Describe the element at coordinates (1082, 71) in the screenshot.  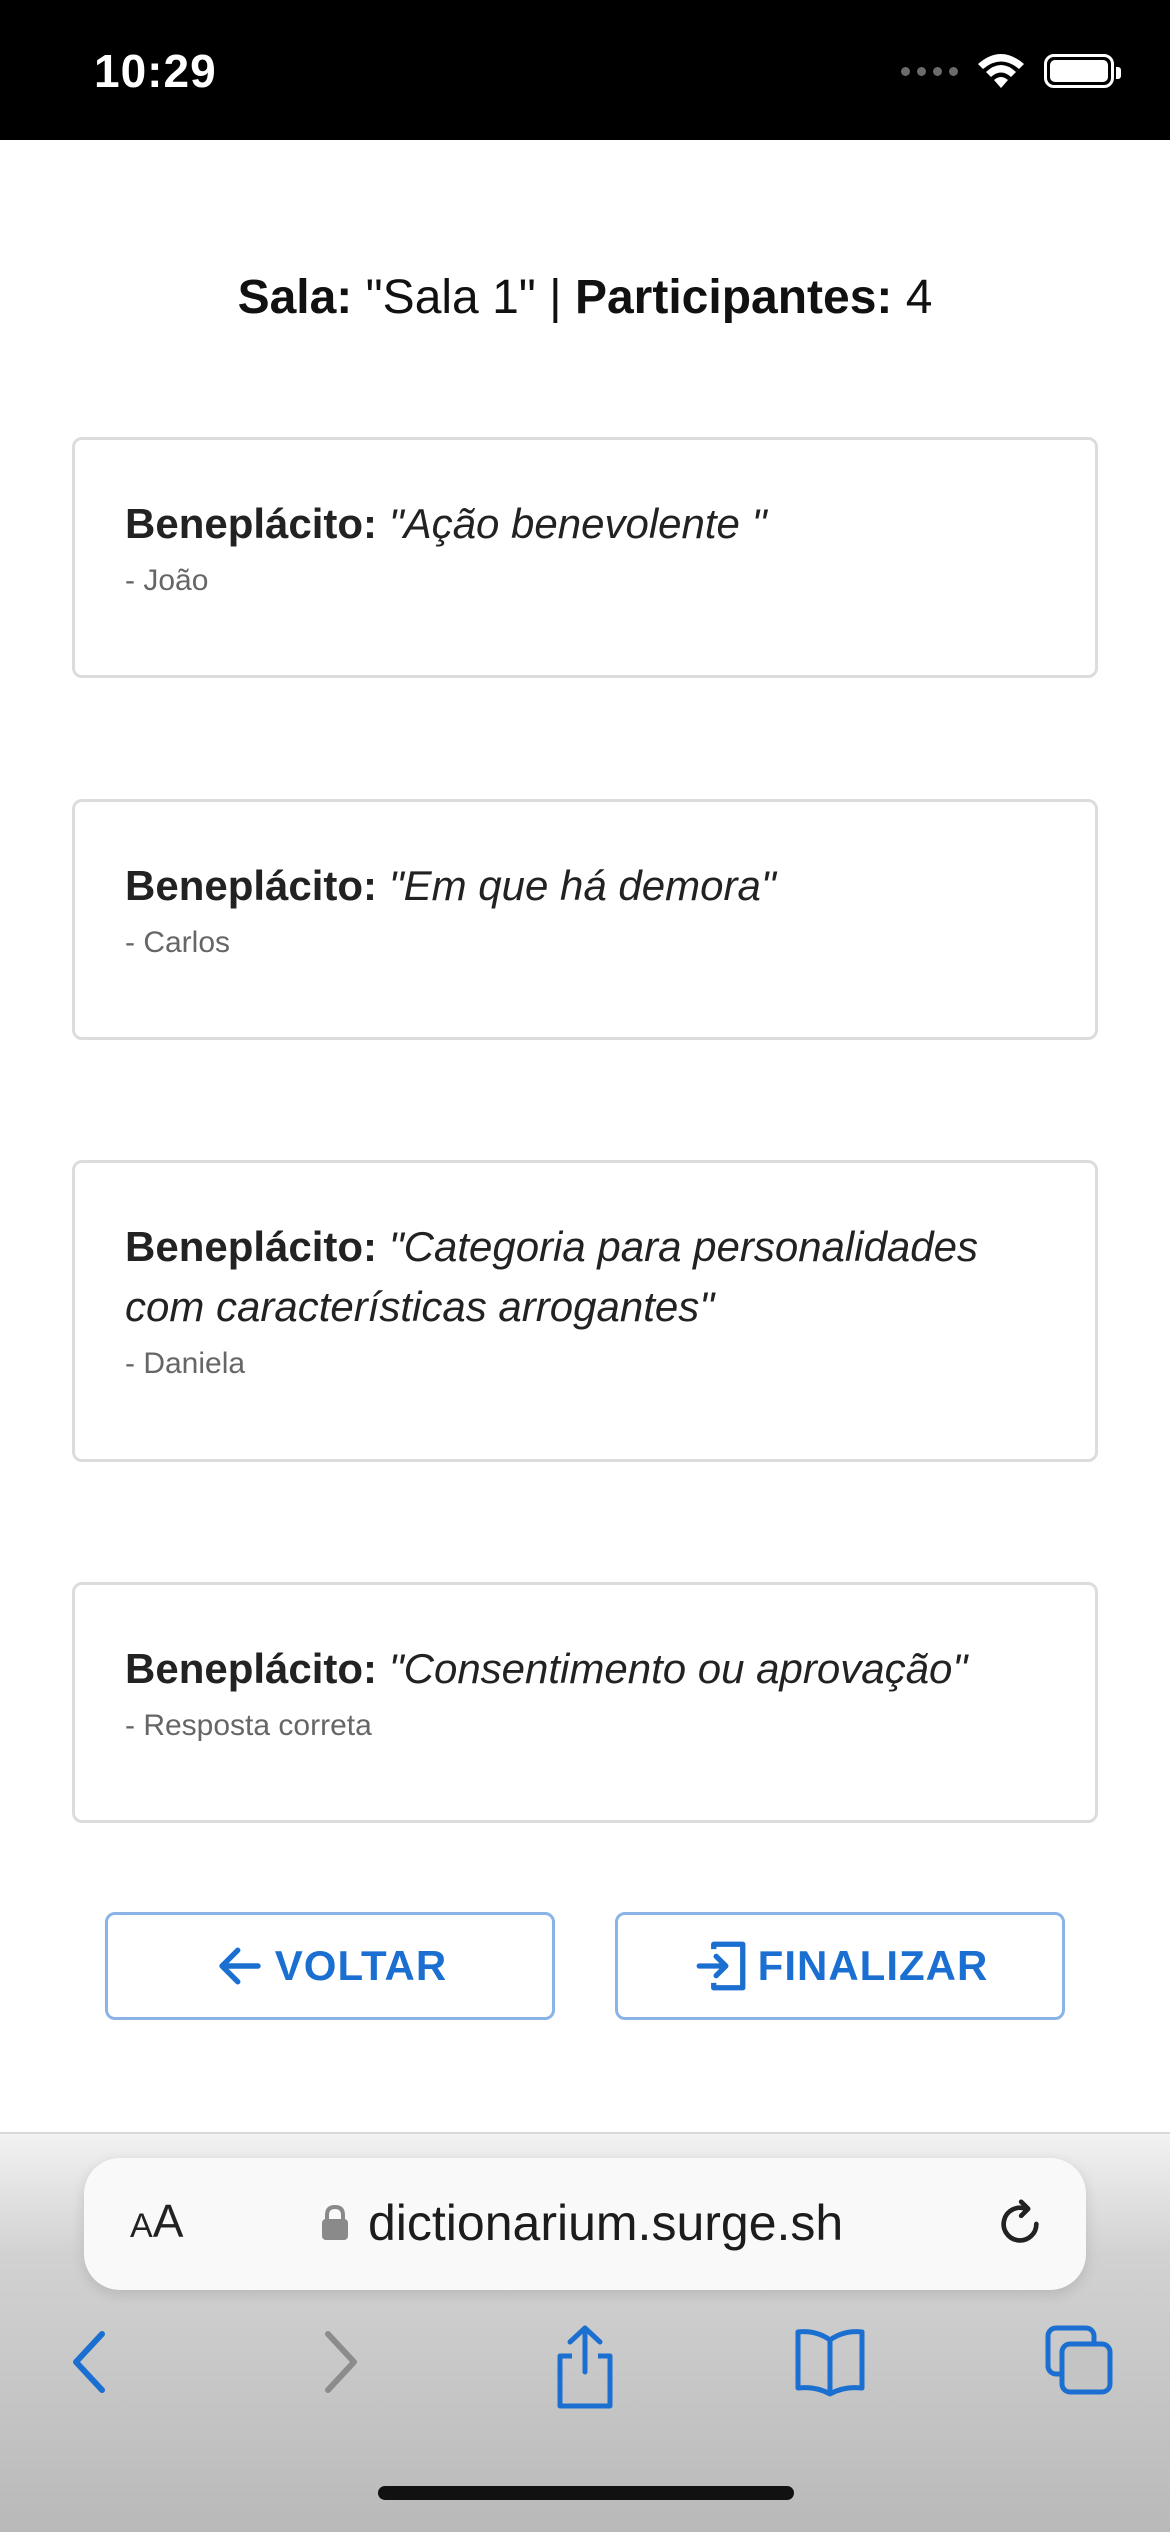
I see `battery-icon` at that location.